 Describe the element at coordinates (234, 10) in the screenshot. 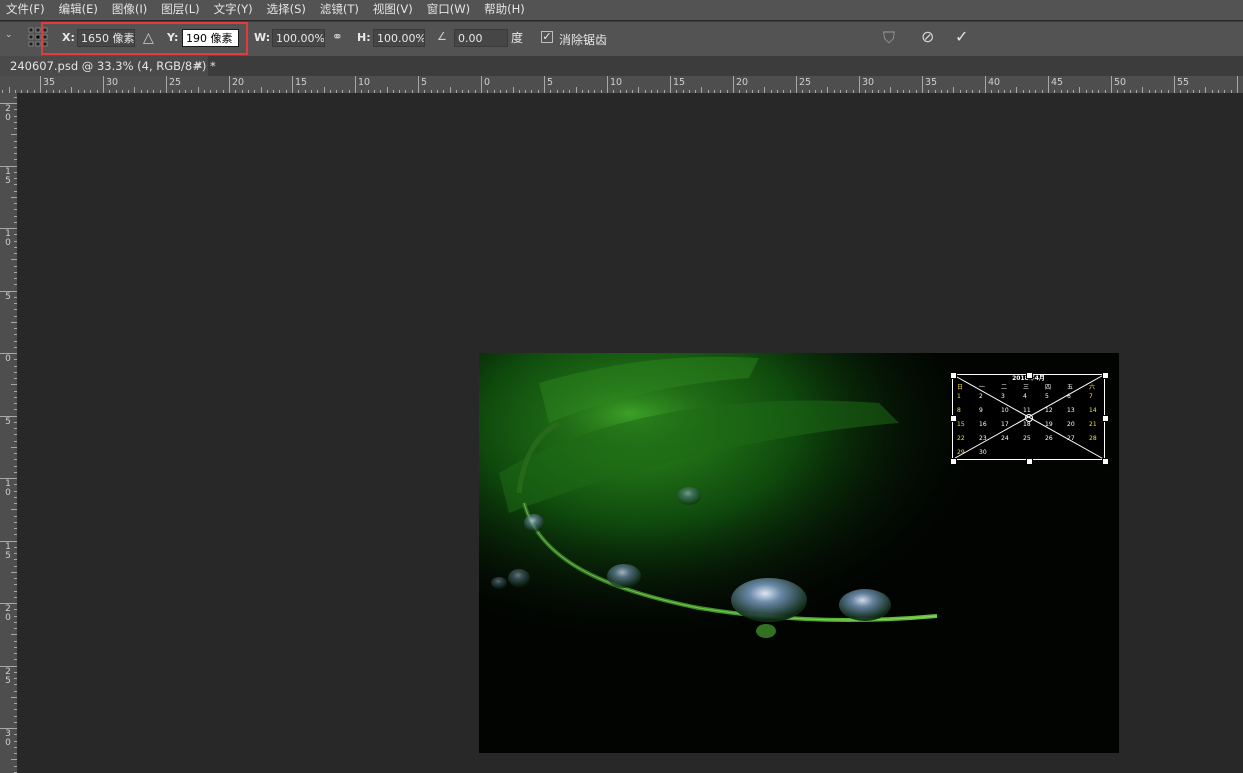

I see `menu-item: 文字(Y)` at that location.